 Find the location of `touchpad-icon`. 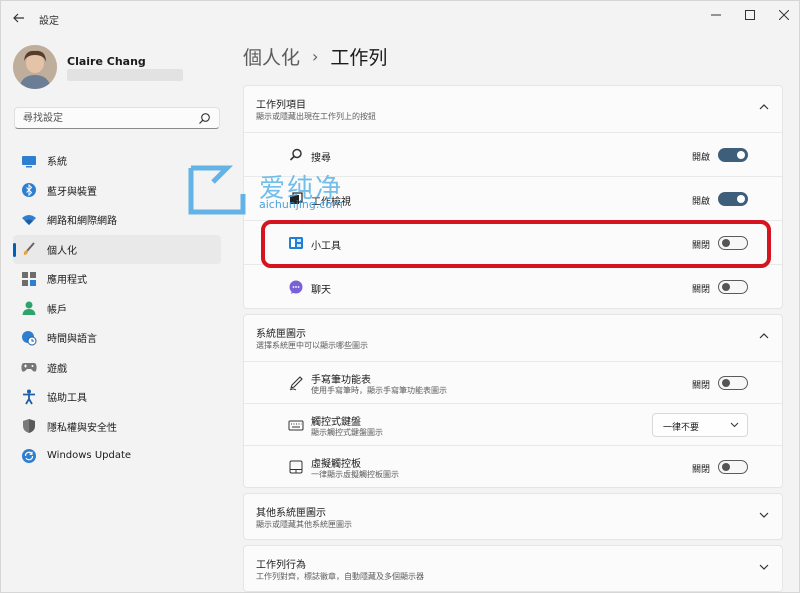

touchpad-icon is located at coordinates (296, 467).